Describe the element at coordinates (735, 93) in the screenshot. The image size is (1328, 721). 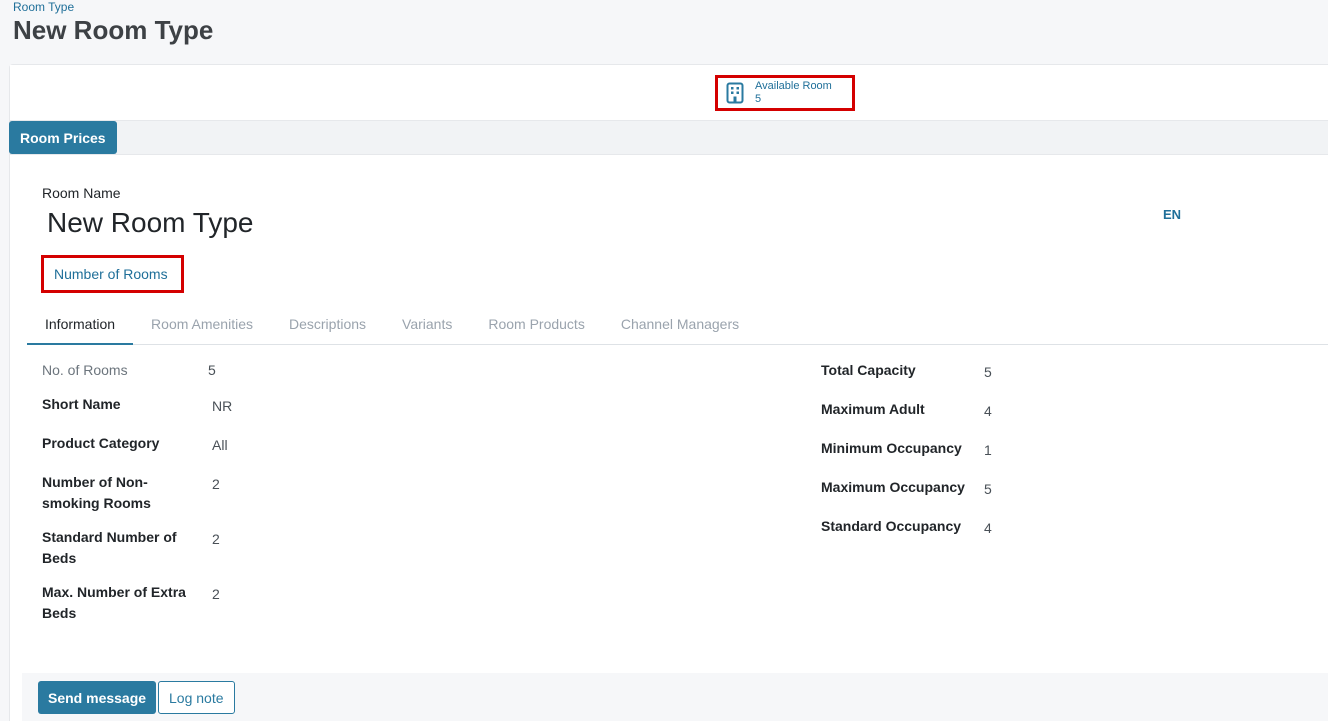
I see `building-icon` at that location.